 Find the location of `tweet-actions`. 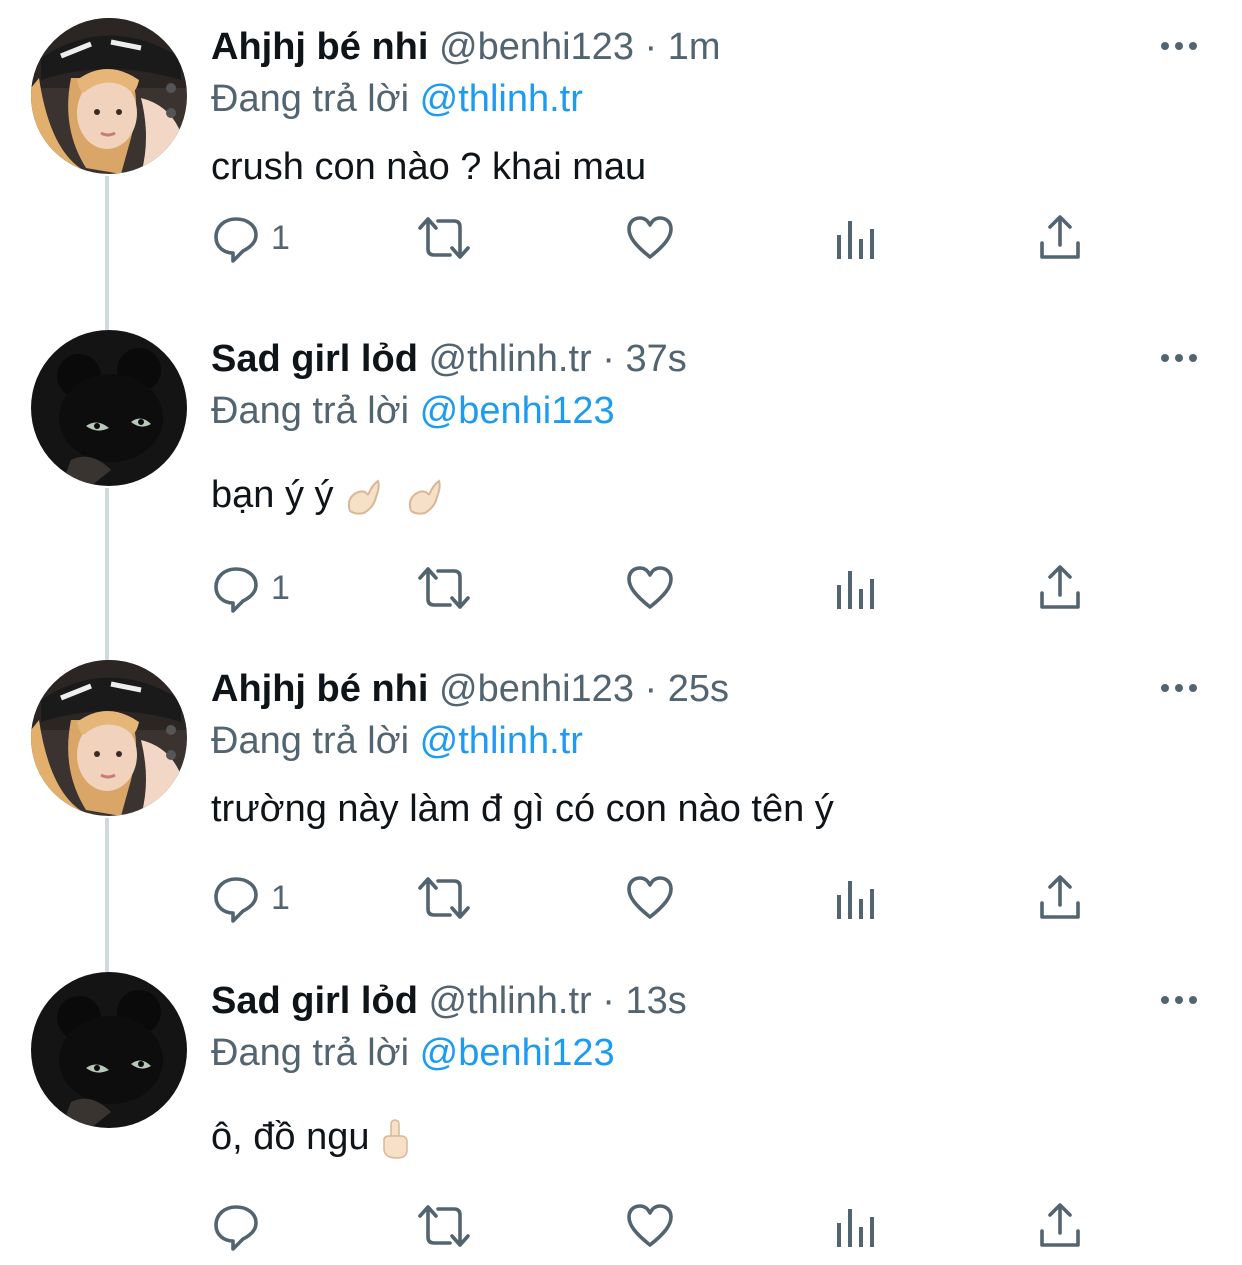

tweet-actions is located at coordinates (661, 1226).